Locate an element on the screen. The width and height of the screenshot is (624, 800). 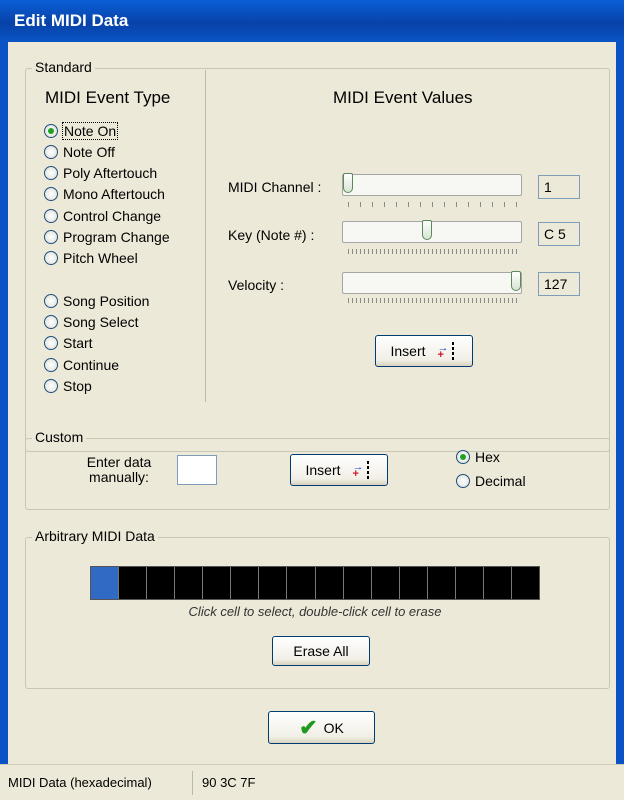
hex-radio-circle is located at coordinates (463, 457).